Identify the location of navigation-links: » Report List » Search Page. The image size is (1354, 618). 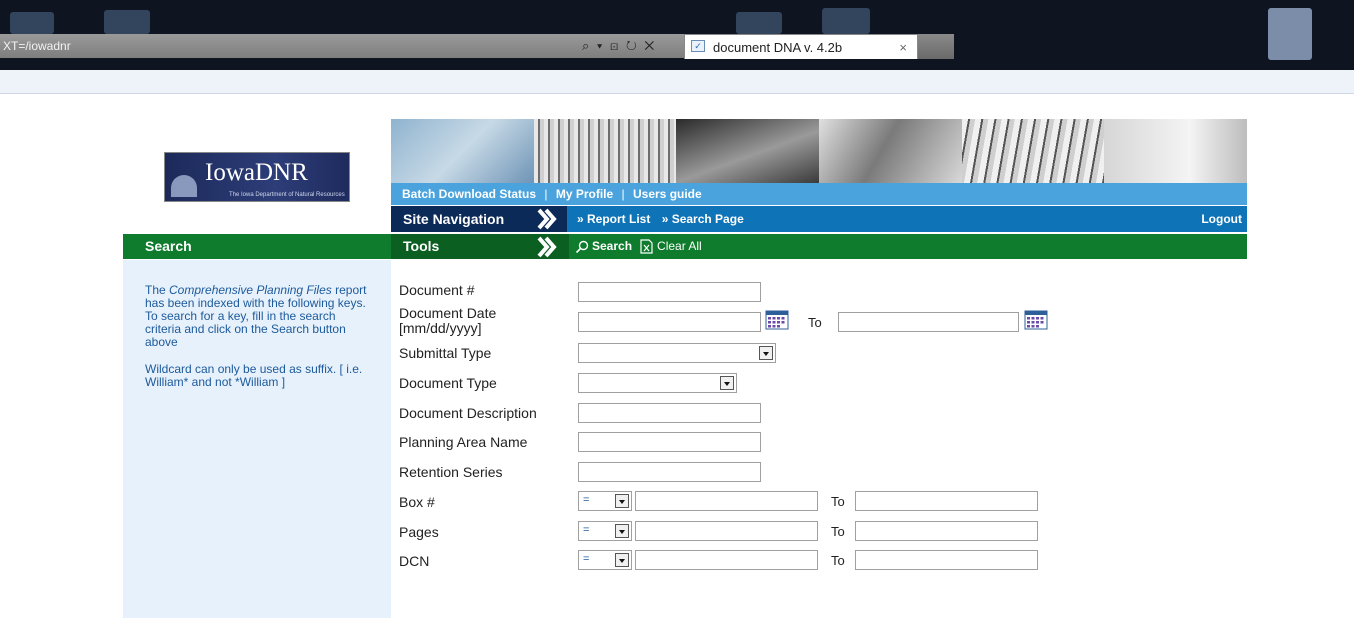
(664, 219).